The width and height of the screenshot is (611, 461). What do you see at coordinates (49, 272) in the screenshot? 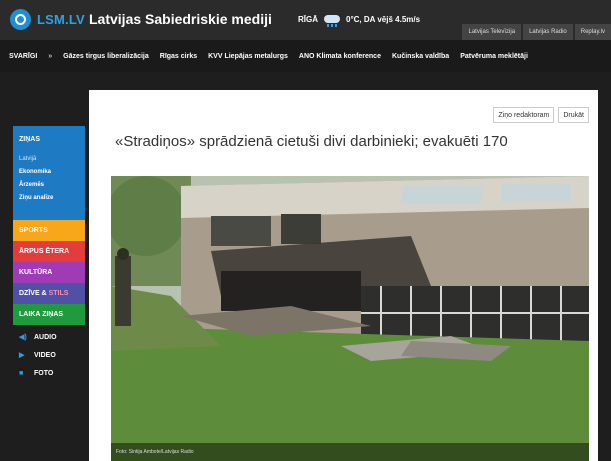
I see `sidebar-item-kultura: KULTŪRA` at bounding box center [49, 272].